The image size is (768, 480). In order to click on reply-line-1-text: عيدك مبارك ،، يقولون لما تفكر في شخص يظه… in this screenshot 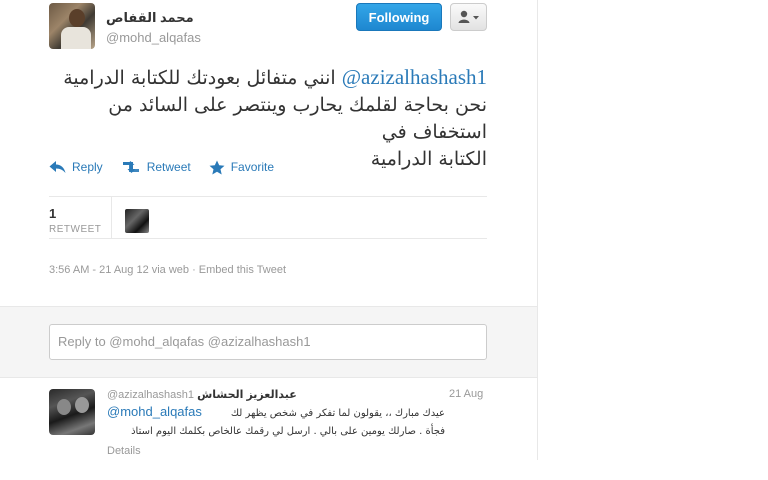, I will do `click(337, 413)`.